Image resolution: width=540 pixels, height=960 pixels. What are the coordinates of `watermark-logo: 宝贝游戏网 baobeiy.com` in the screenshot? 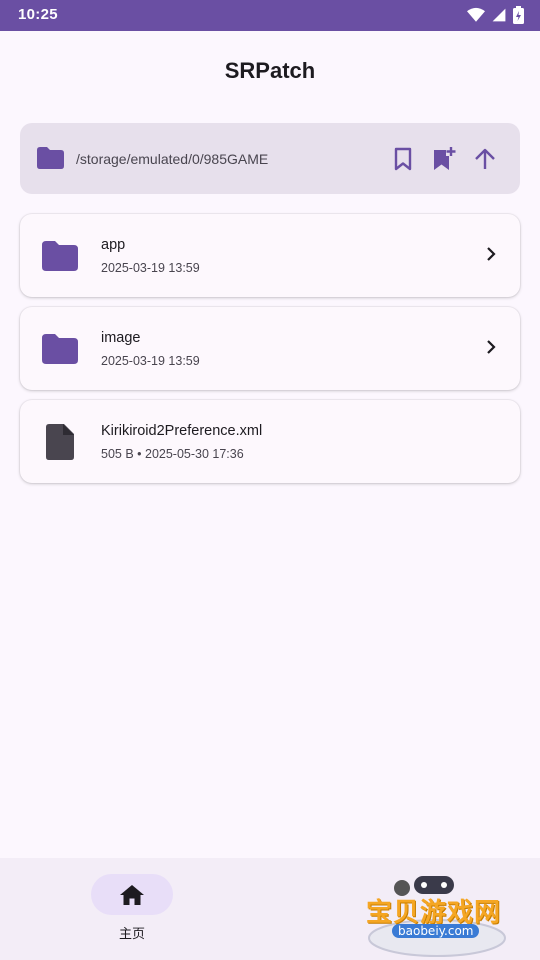 It's located at (437, 915).